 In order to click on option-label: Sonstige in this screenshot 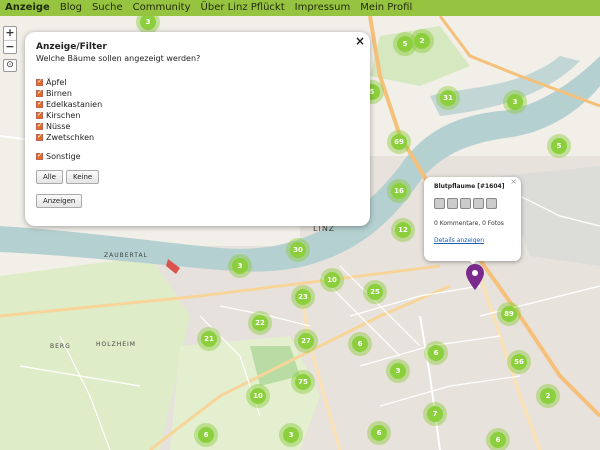, I will do `click(63, 156)`.